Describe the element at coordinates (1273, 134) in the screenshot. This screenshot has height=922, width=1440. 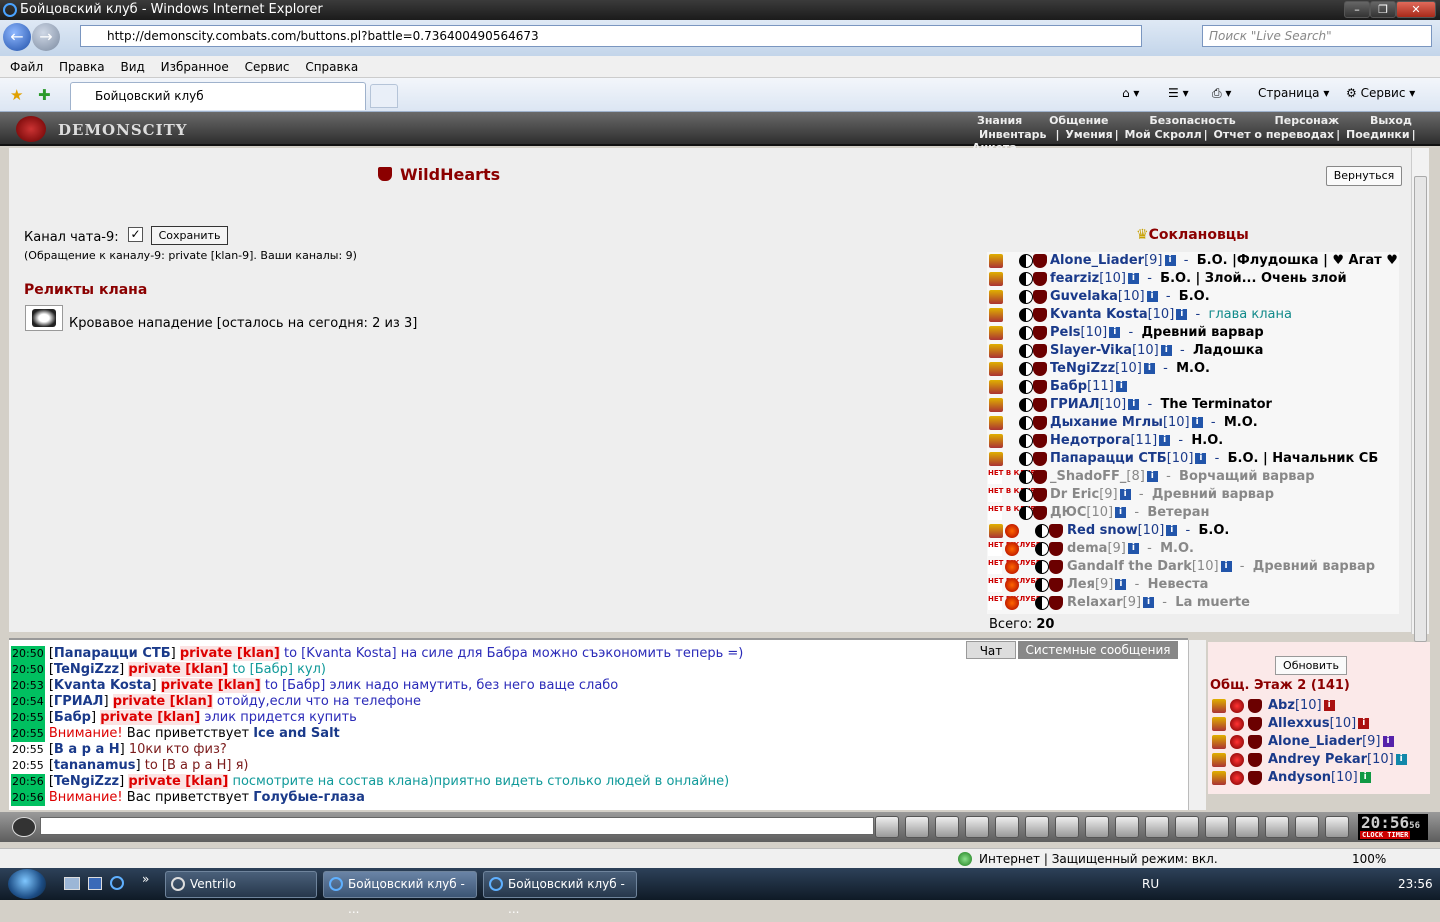
I see `nav-transfers: Отчет о переводах` at that location.